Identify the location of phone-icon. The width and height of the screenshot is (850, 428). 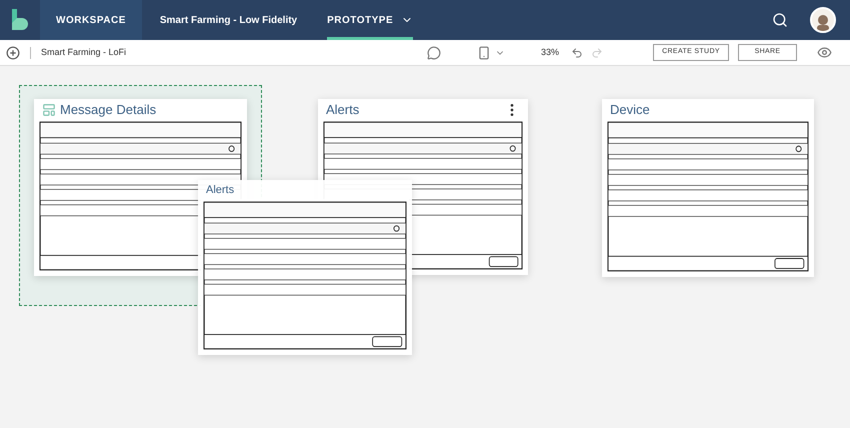
(483, 53).